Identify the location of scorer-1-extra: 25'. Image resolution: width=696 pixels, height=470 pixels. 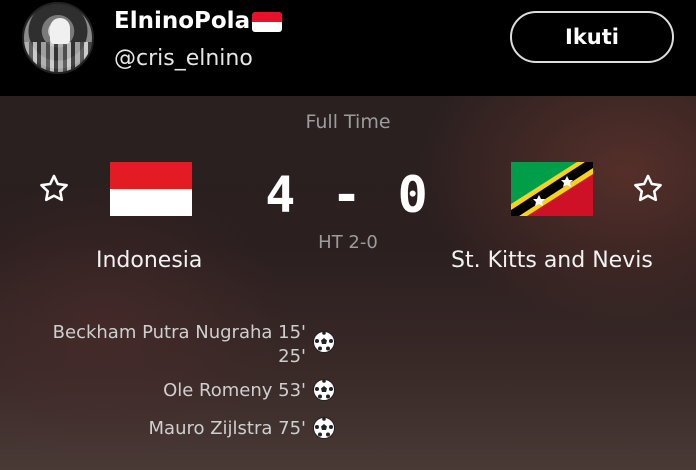
(292, 356).